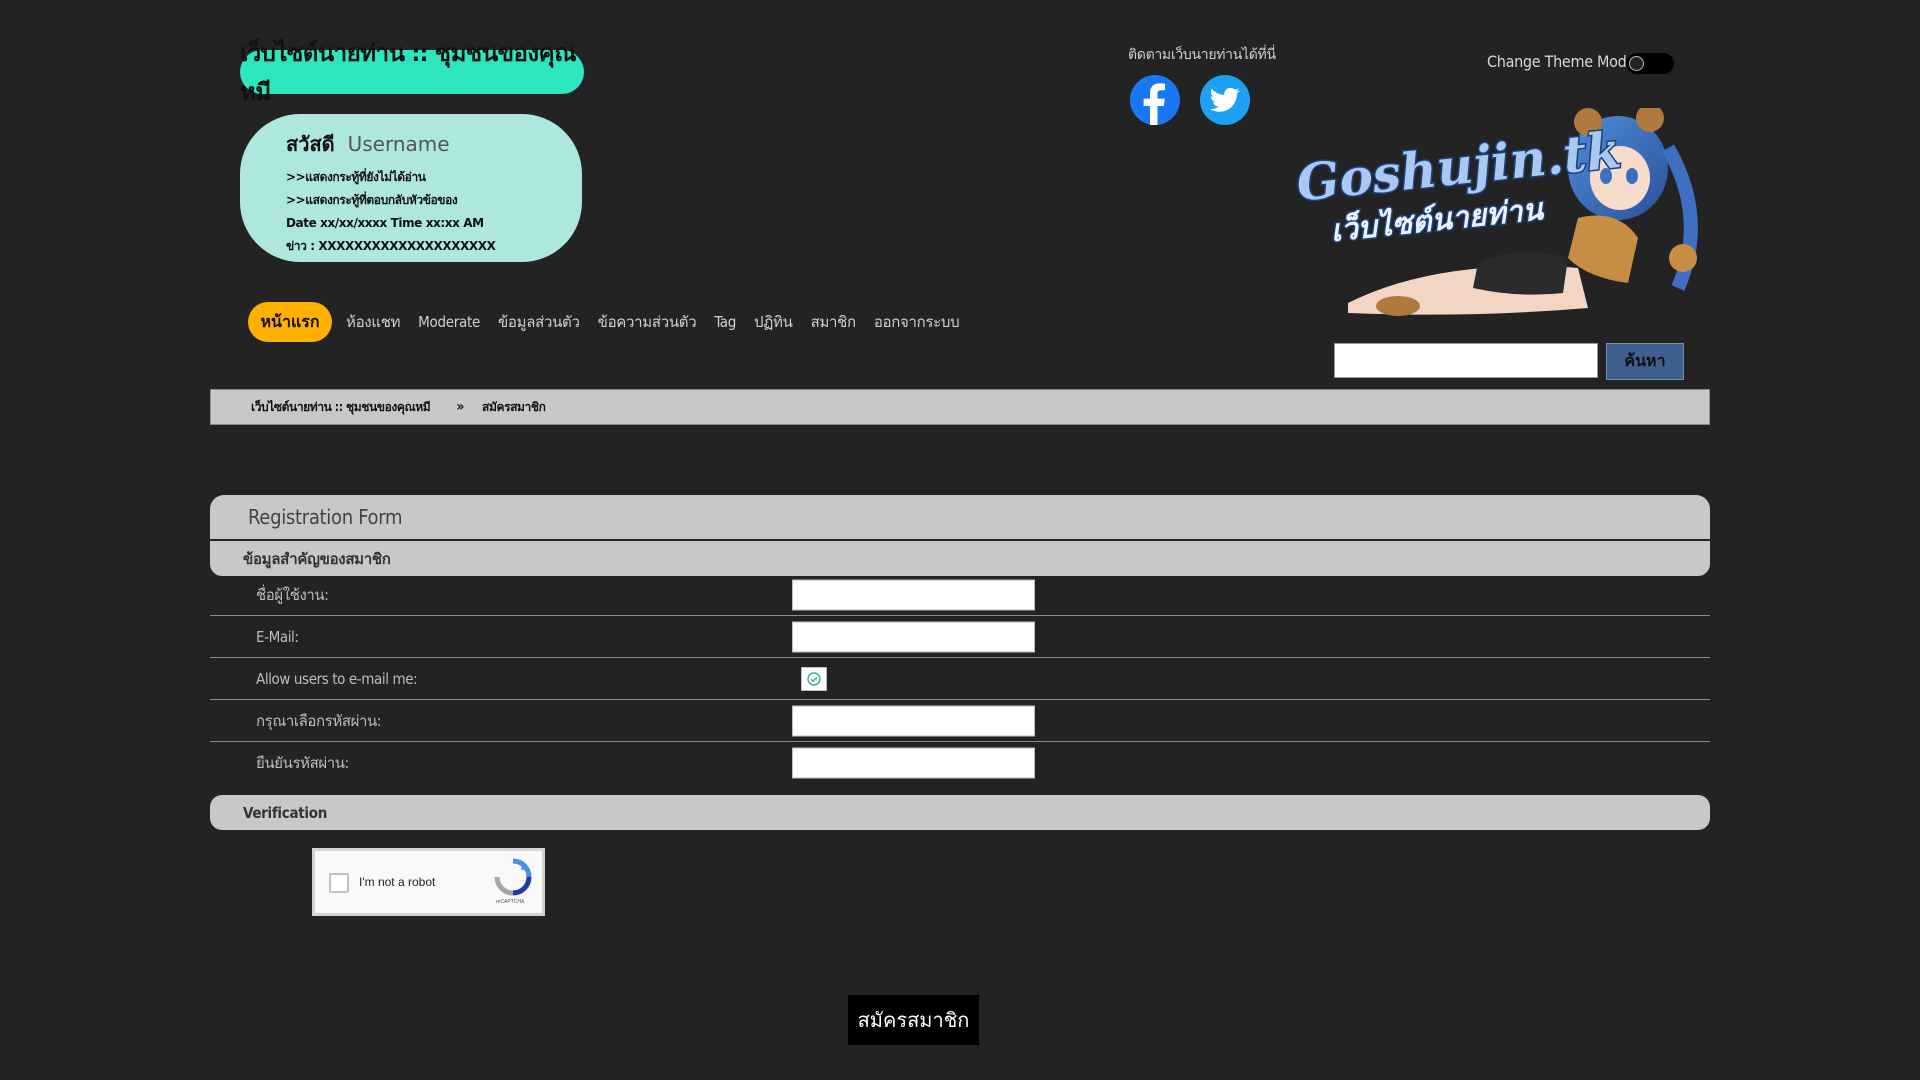  Describe the element at coordinates (319, 720) in the screenshot. I see `password-label: กรุณาเลือกรหัสผ่าน:` at that location.